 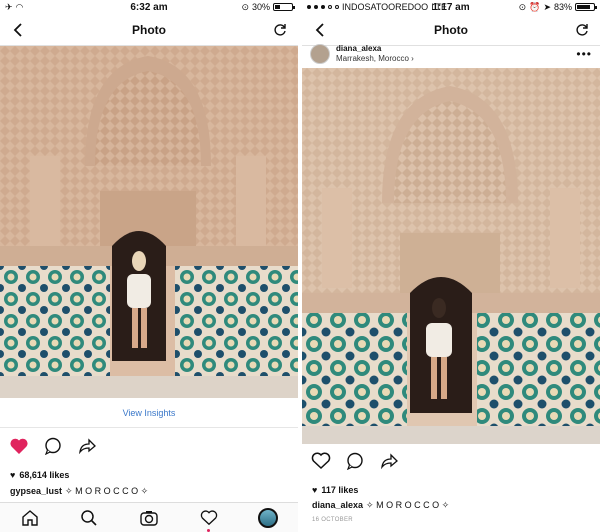 I want to click on airplane-icon: ✈, so click(x=9, y=6).